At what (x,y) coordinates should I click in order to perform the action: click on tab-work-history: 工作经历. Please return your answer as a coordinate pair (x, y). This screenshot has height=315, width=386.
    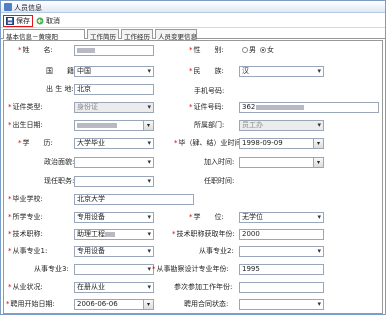
    Looking at the image, I should click on (137, 35).